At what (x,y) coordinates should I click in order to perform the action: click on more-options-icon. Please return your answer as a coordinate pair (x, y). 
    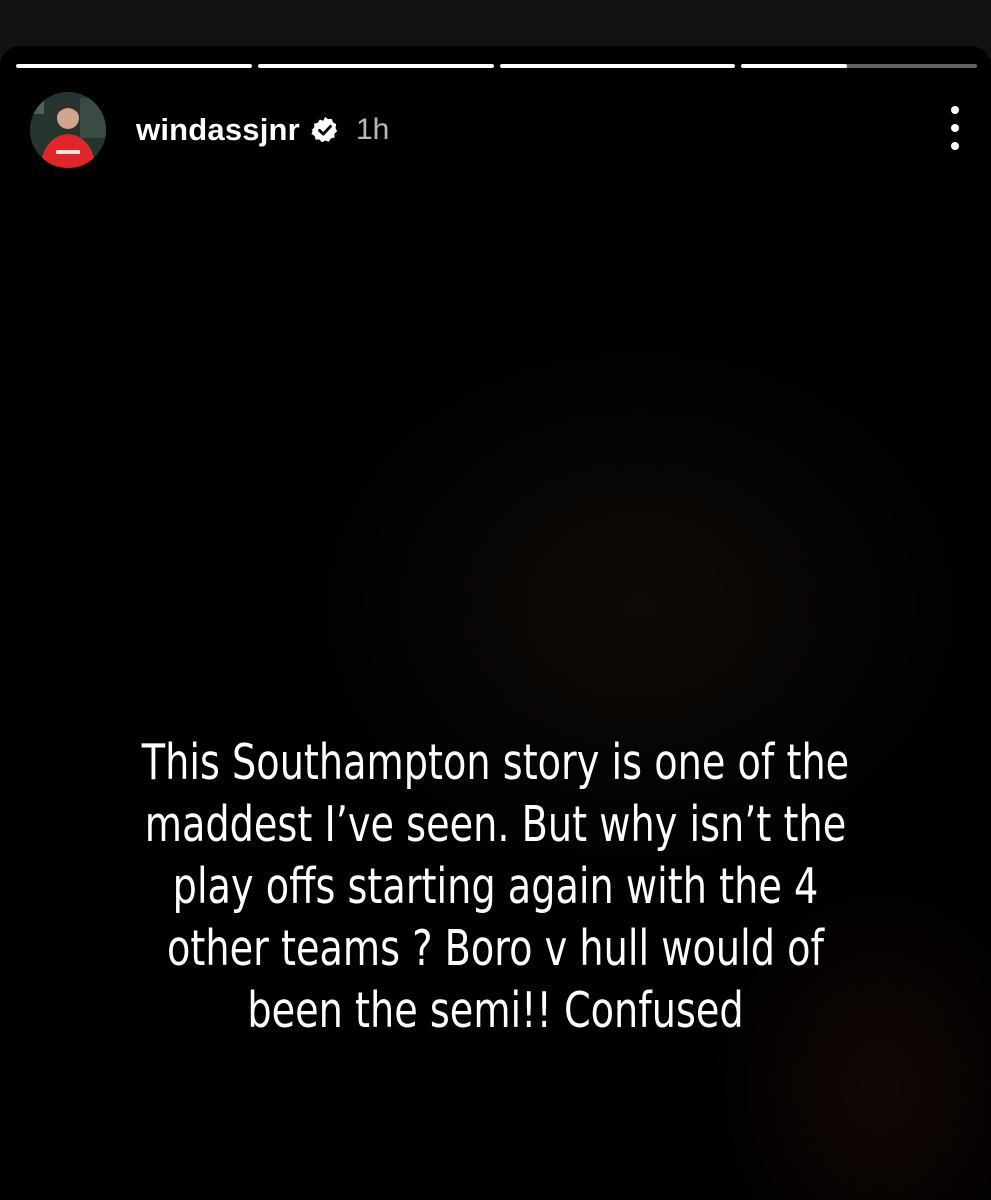
    Looking at the image, I should click on (955, 128).